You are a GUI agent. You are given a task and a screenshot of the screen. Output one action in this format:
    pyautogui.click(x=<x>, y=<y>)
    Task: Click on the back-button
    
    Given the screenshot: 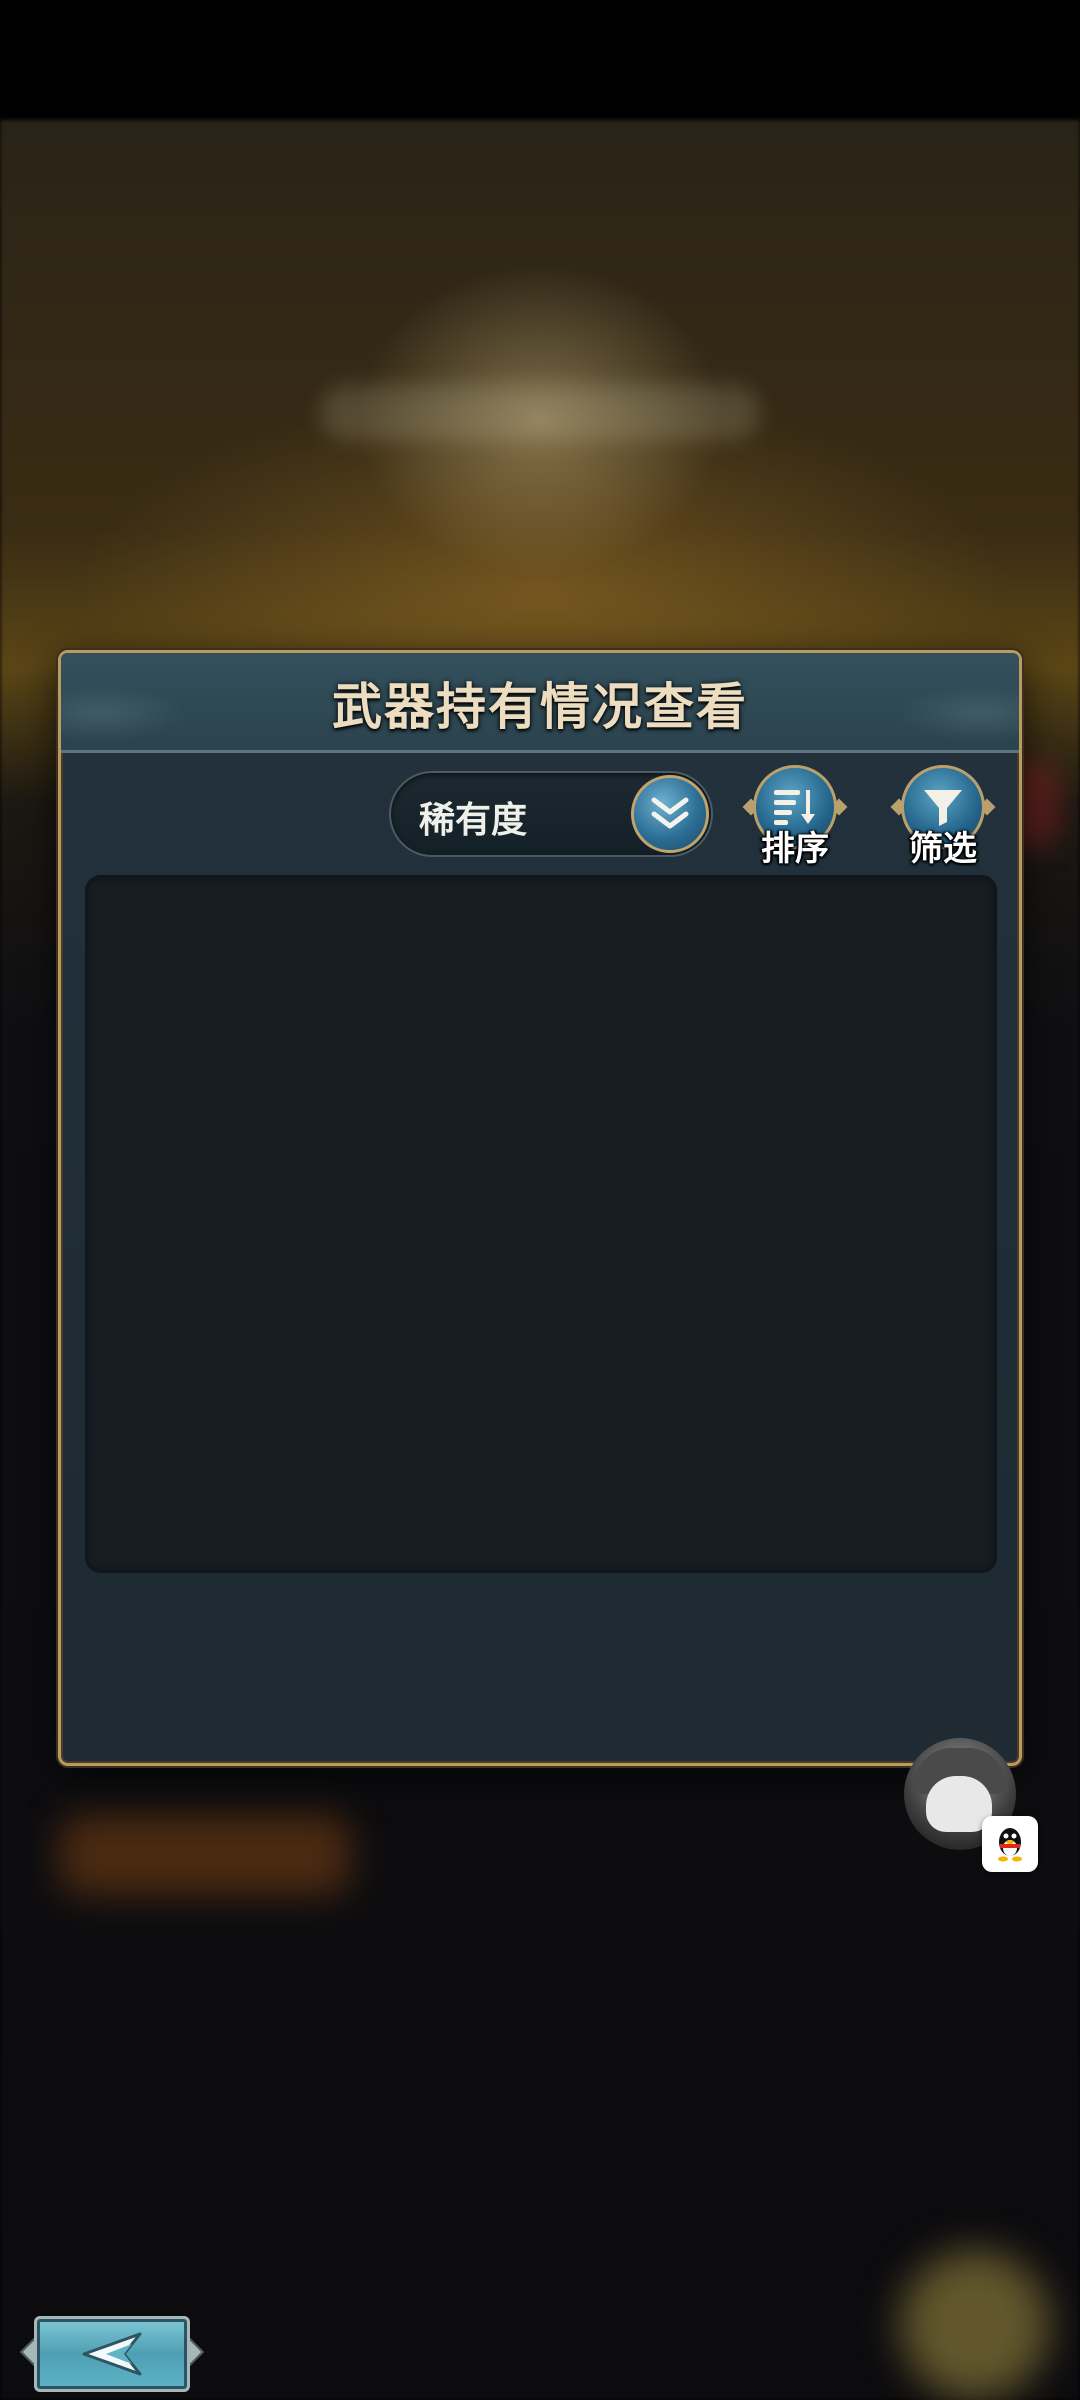 What is the action you would take?
    pyautogui.click(x=112, y=2354)
    